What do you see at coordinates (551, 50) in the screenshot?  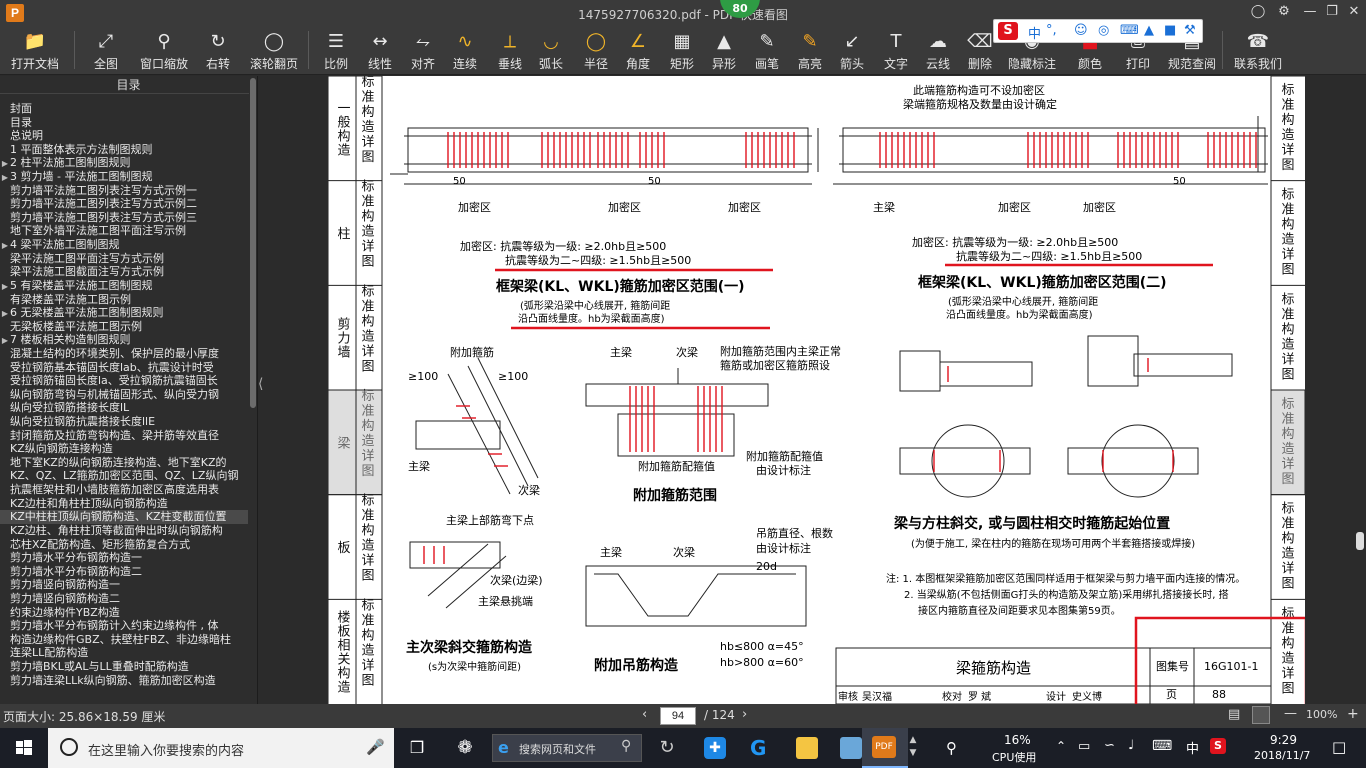 I see `toolbar-button-10: ◡ 弧长` at bounding box center [551, 50].